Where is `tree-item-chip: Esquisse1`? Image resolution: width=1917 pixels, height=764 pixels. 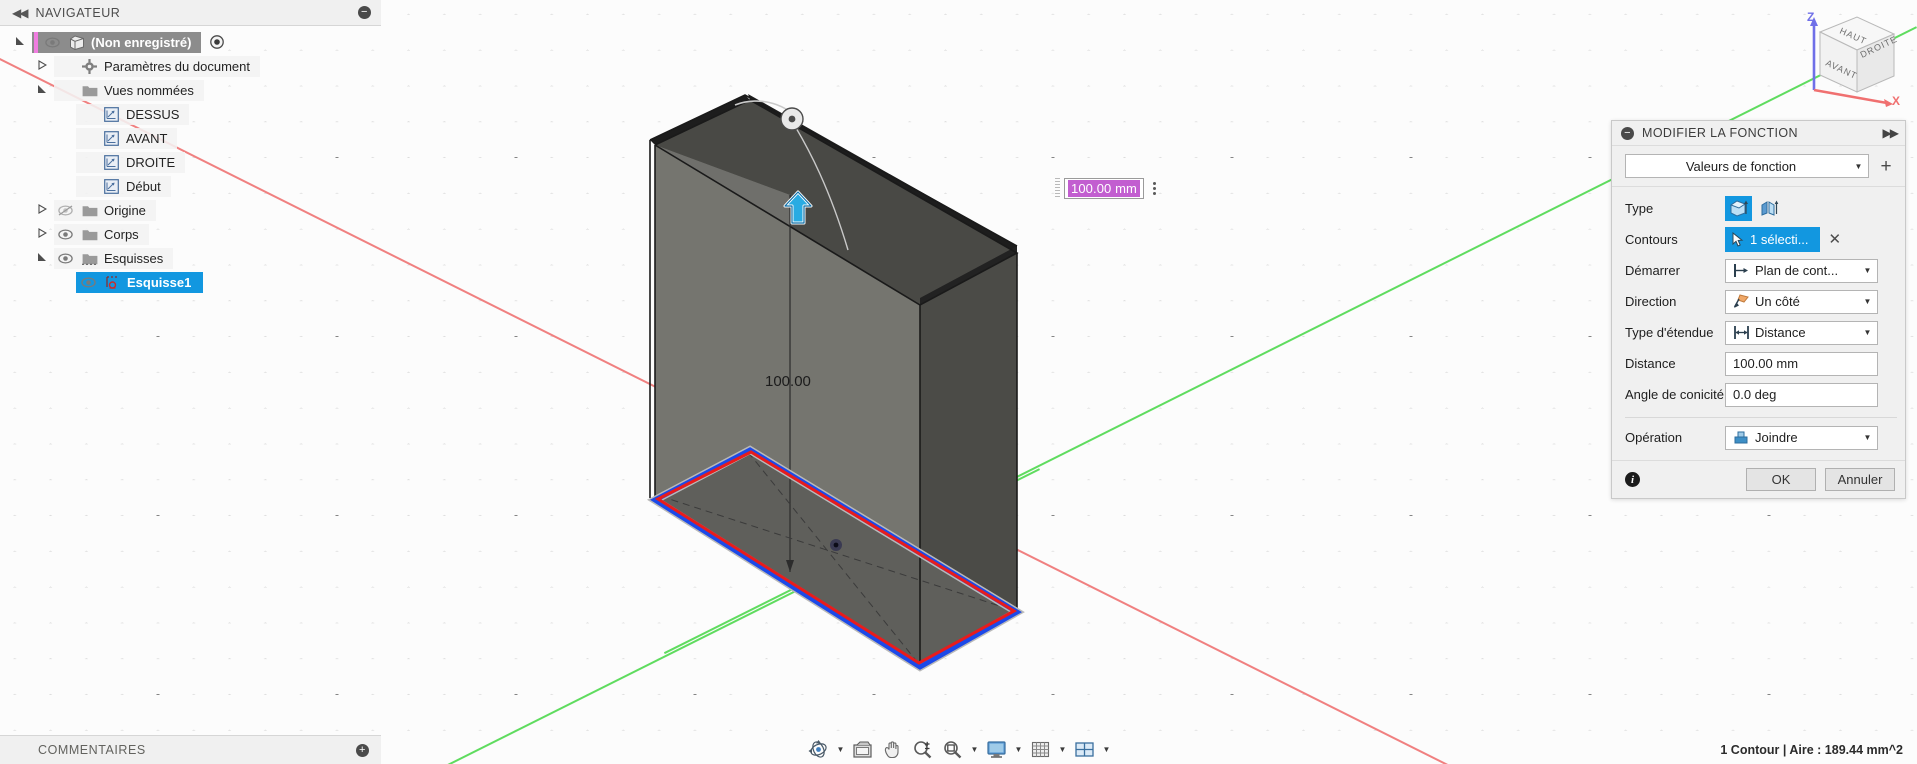
tree-item-chip: Esquisse1 is located at coordinates (140, 282).